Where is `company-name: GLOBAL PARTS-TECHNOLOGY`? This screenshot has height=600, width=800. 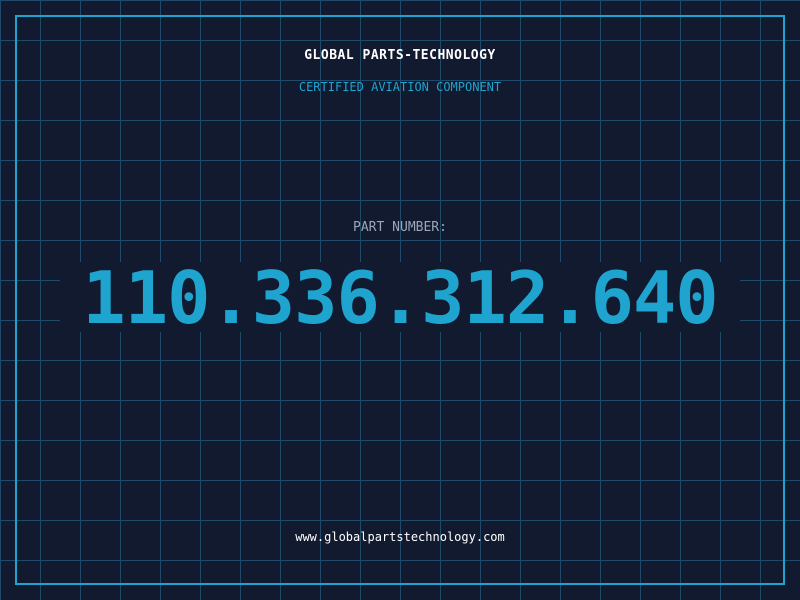 company-name: GLOBAL PARTS-TECHNOLOGY is located at coordinates (400, 55).